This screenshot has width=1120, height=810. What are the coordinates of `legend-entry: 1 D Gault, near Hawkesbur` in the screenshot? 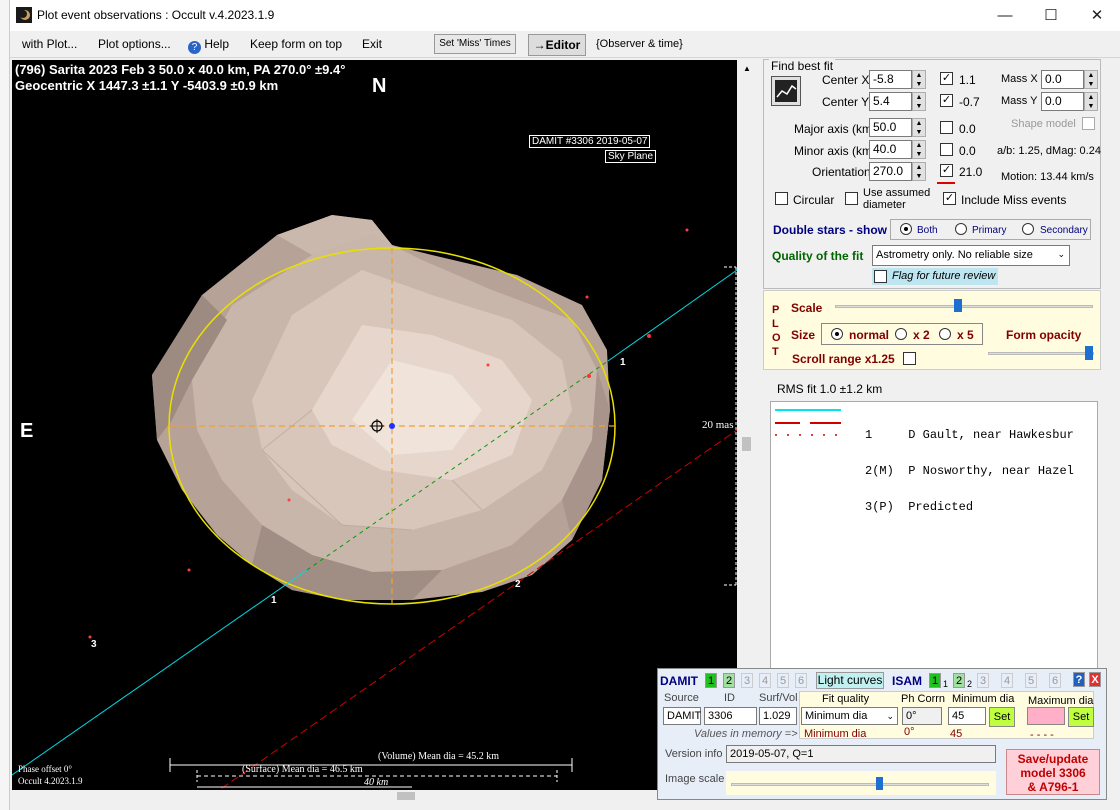 It's located at (969, 435).